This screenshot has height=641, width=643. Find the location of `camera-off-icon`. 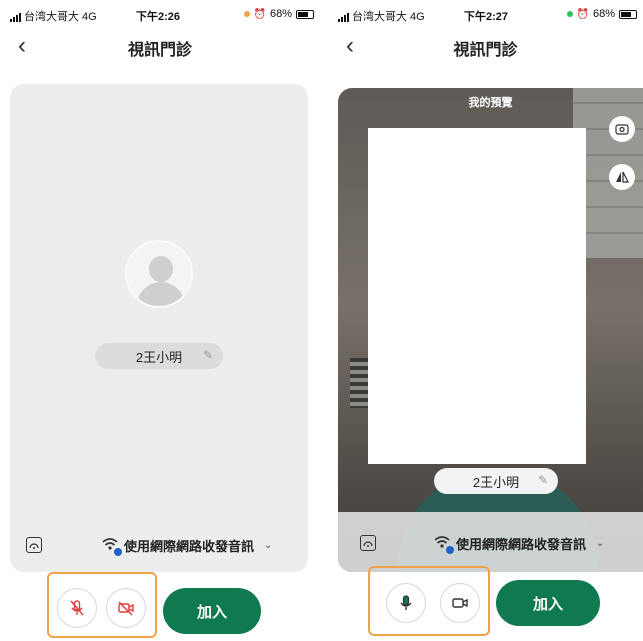

camera-off-icon is located at coordinates (126, 608).